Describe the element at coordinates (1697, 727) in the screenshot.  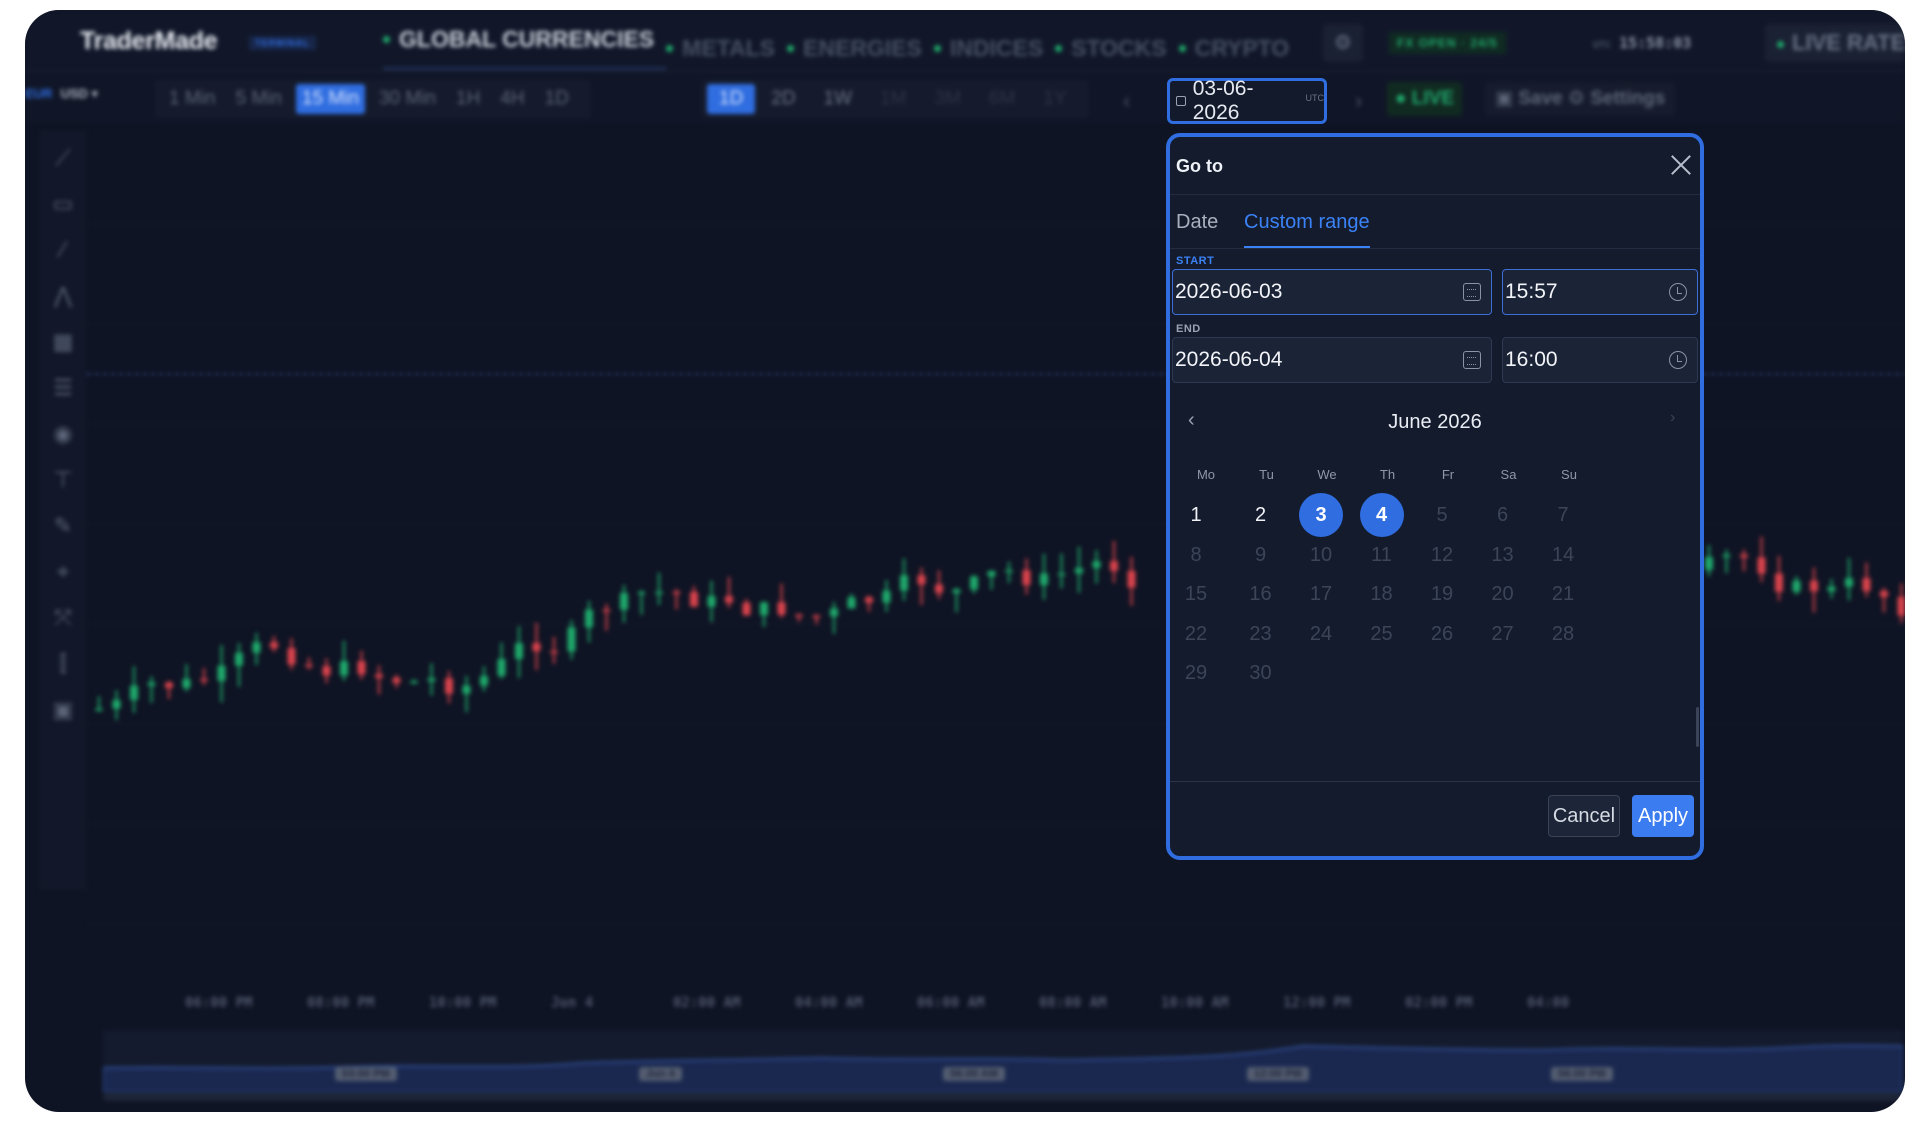
I see `dialog-scrollbar` at that location.